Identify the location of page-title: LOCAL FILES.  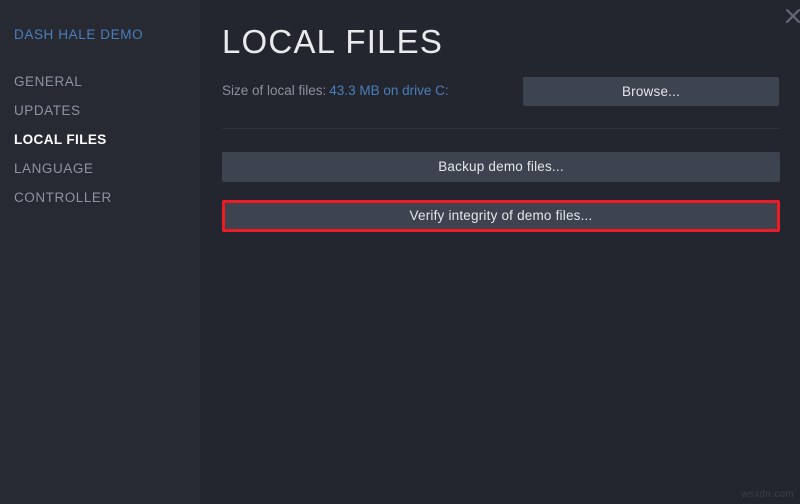
(333, 41).